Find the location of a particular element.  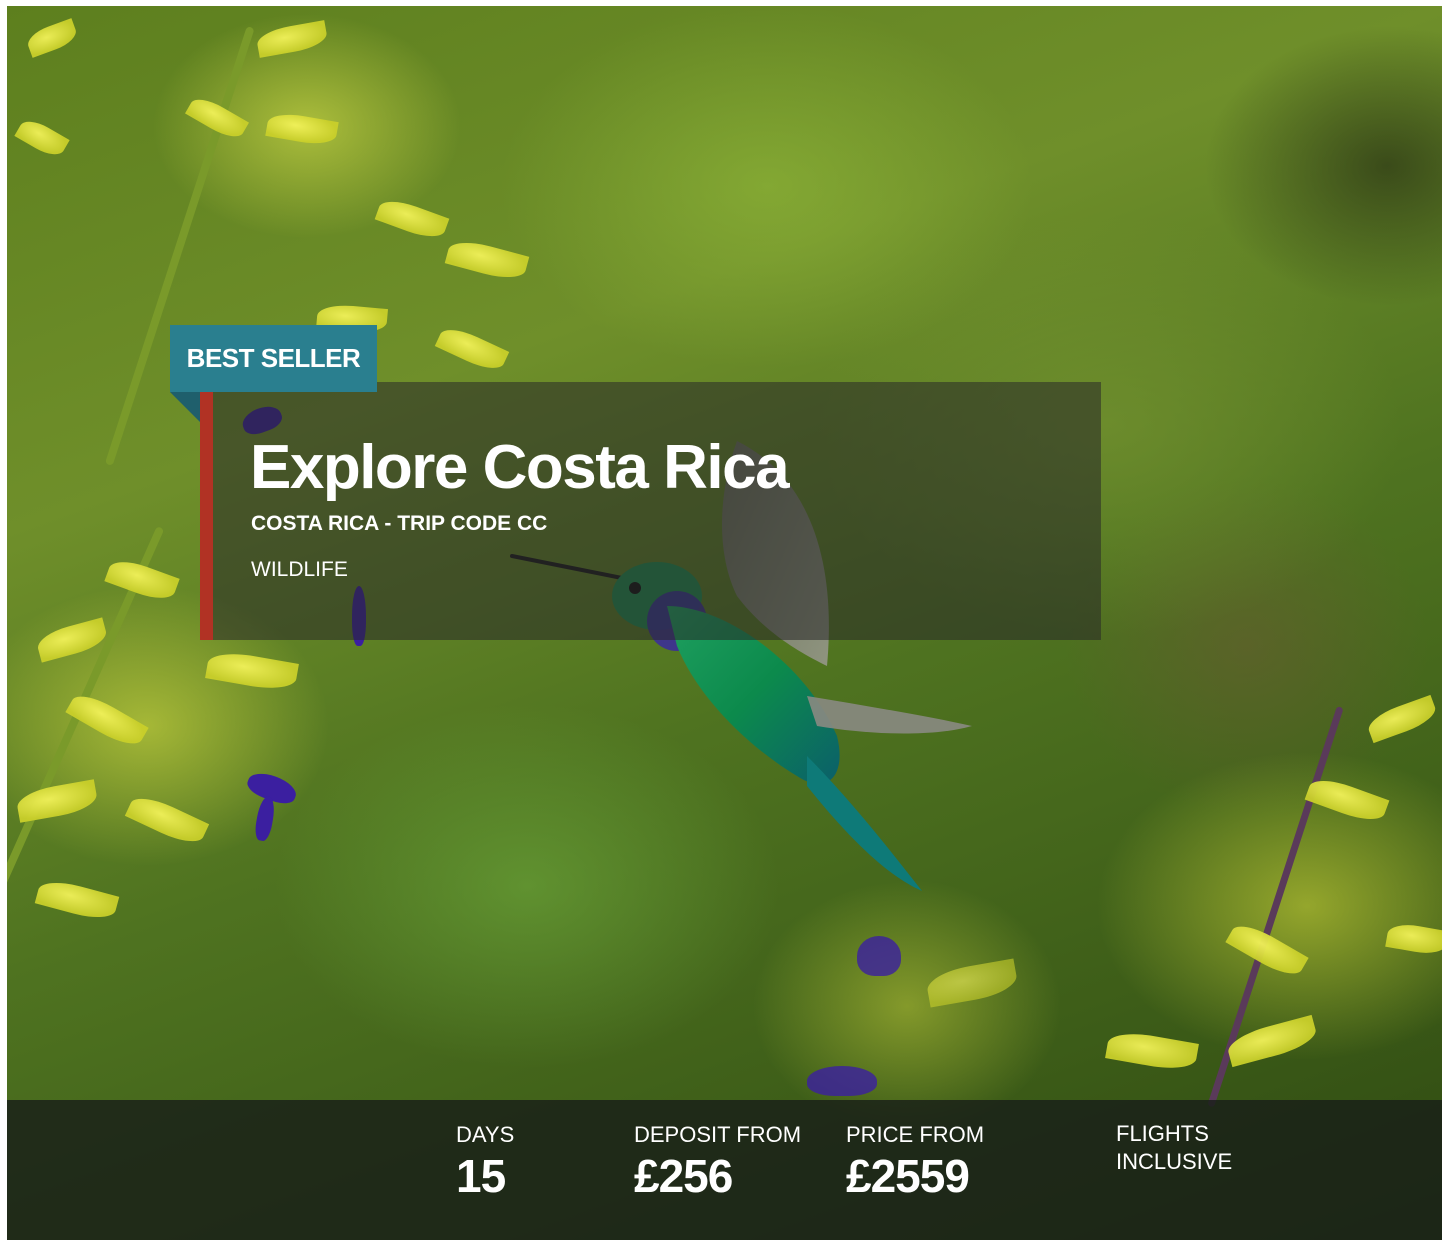

tour-subtitle: COSTA RICA - TRIP CODE CC is located at coordinates (399, 523).